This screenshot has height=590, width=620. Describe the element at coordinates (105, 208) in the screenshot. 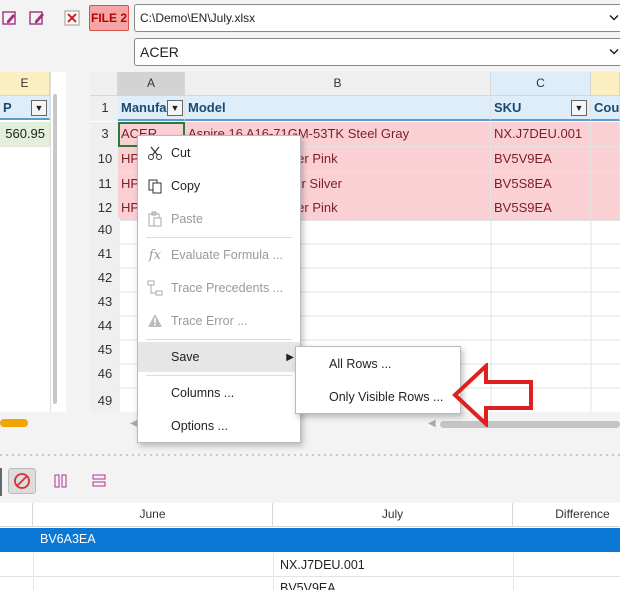

I see `row-number: 12` at that location.